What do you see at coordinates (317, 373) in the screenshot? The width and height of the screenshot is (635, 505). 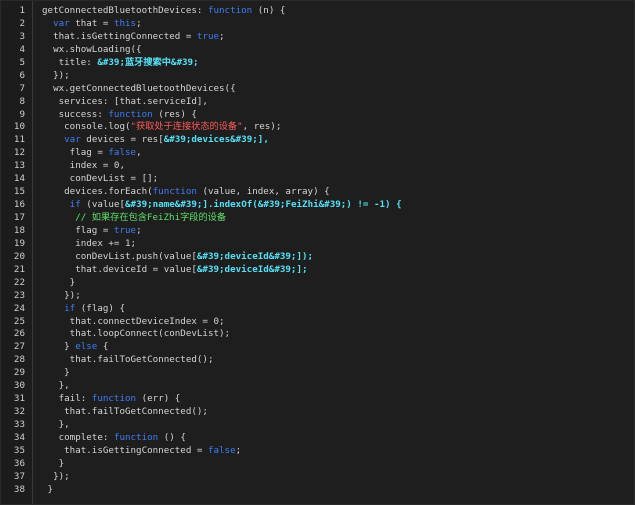 I see `code-line: 29 }` at bounding box center [317, 373].